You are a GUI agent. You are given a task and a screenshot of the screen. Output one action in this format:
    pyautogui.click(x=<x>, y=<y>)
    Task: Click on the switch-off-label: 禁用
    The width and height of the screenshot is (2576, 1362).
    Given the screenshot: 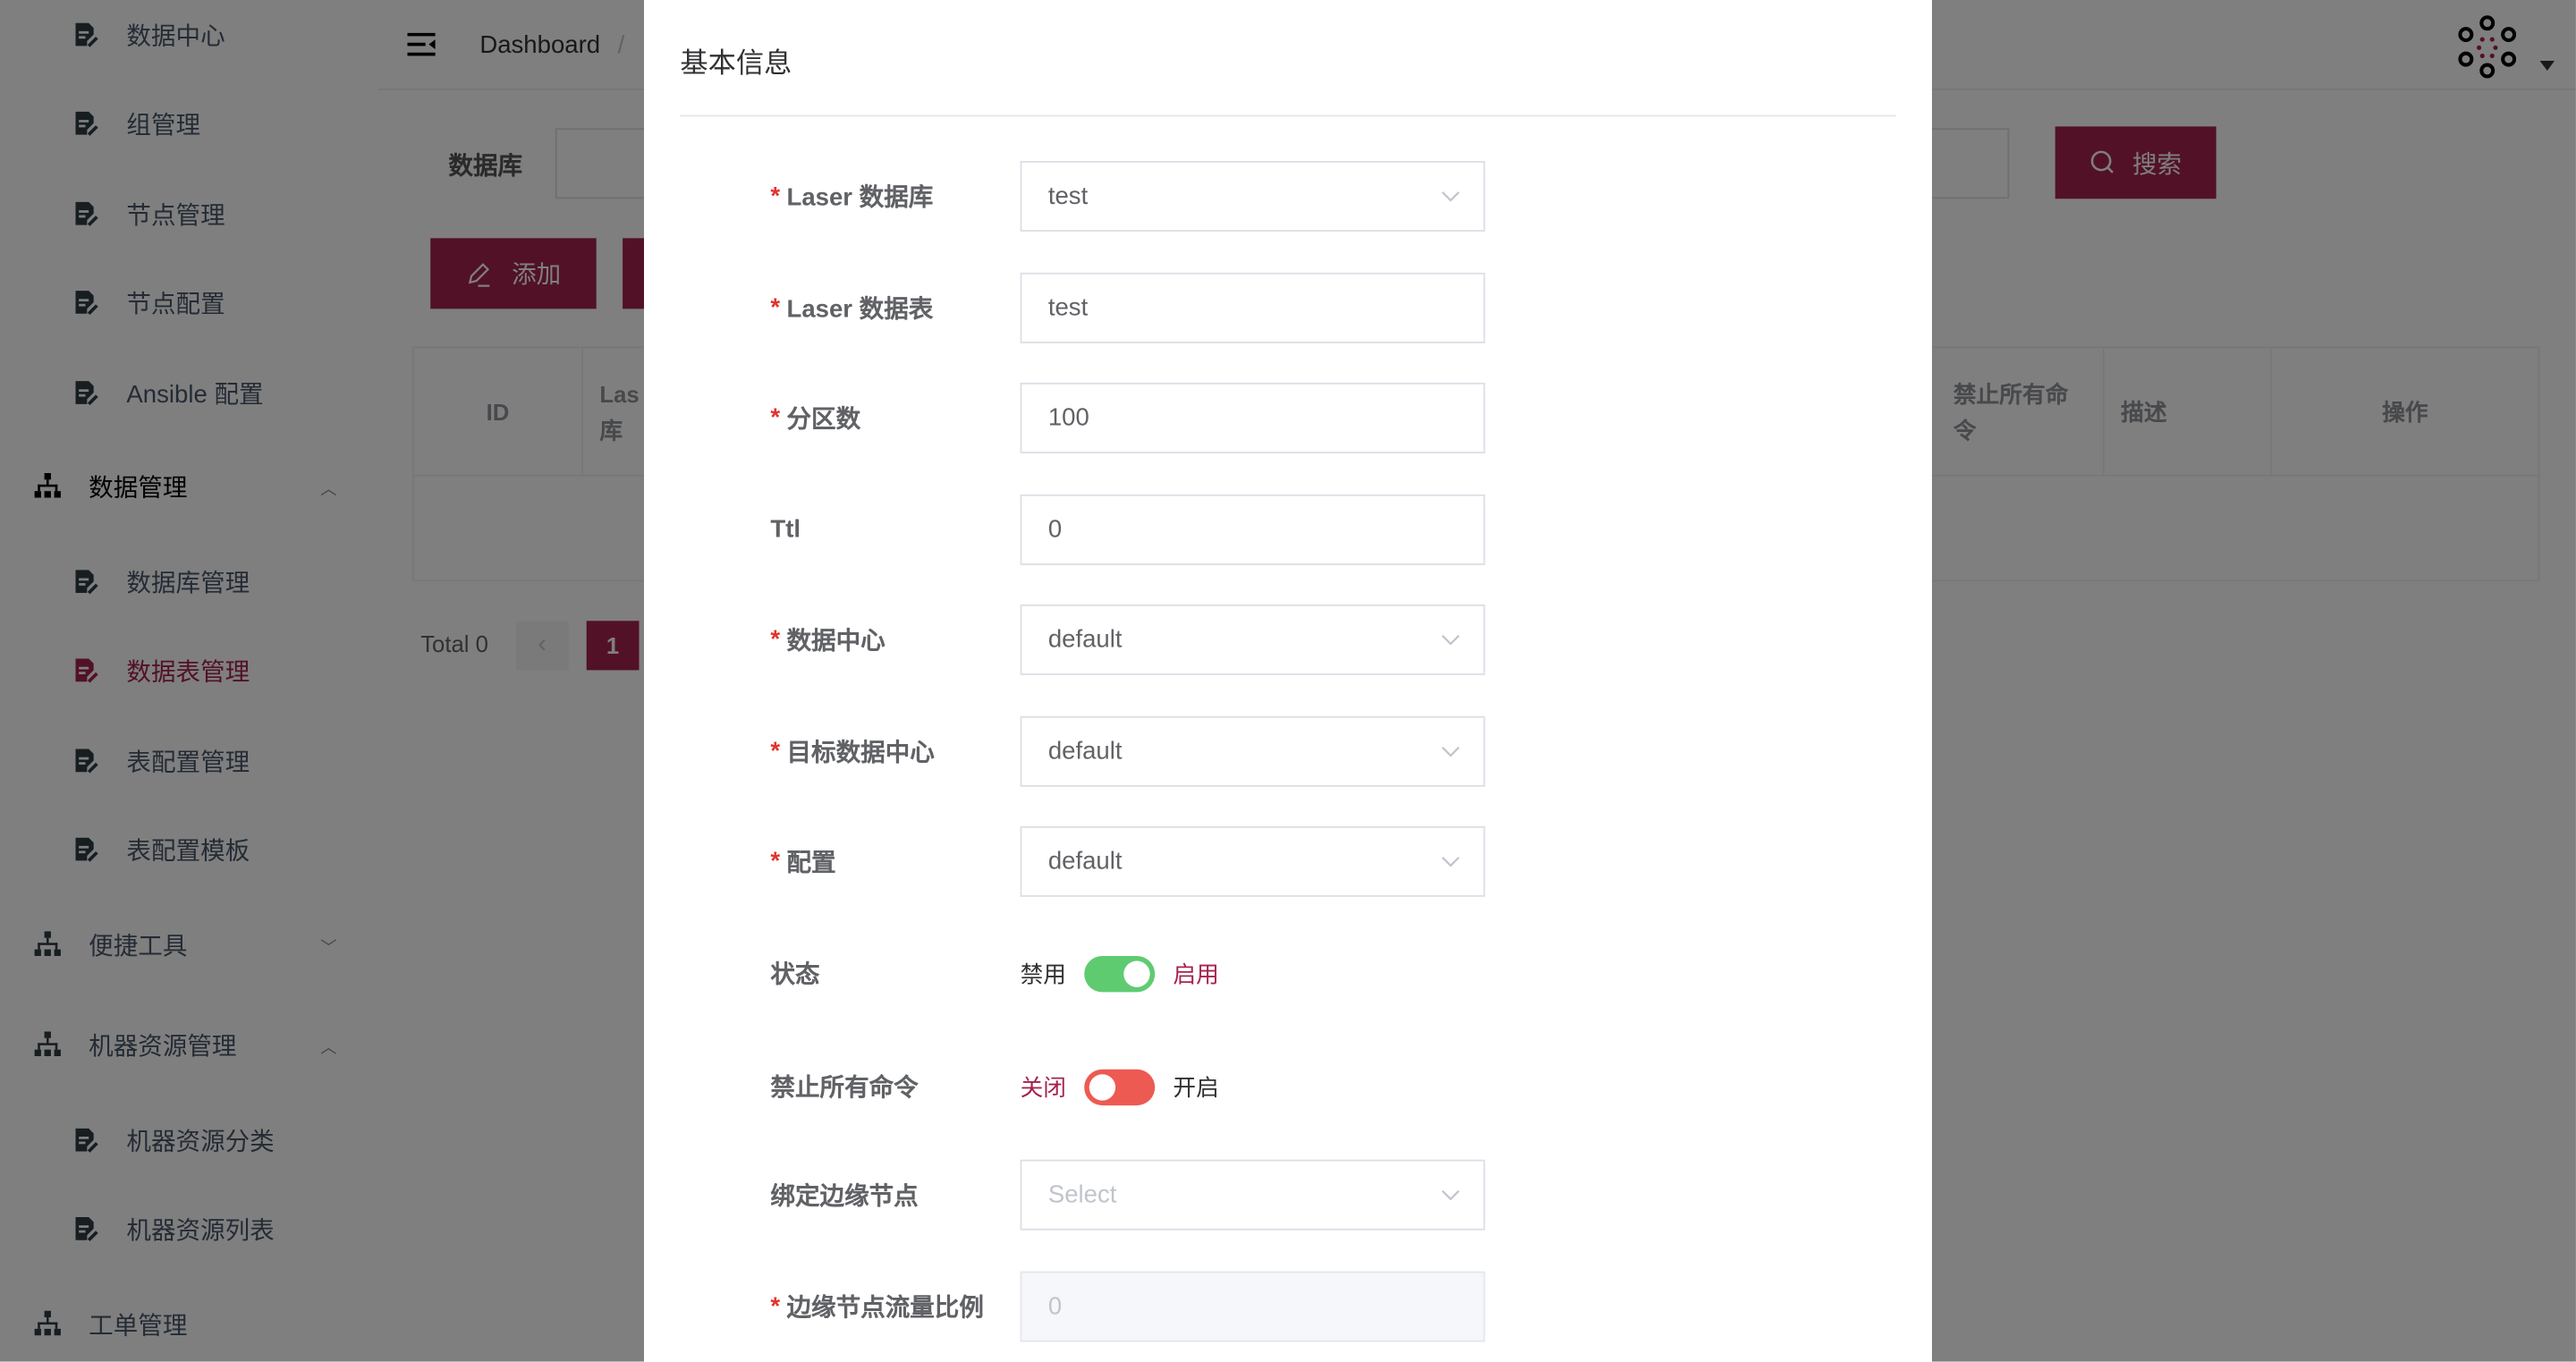 What is the action you would take?
    pyautogui.click(x=1043, y=973)
    